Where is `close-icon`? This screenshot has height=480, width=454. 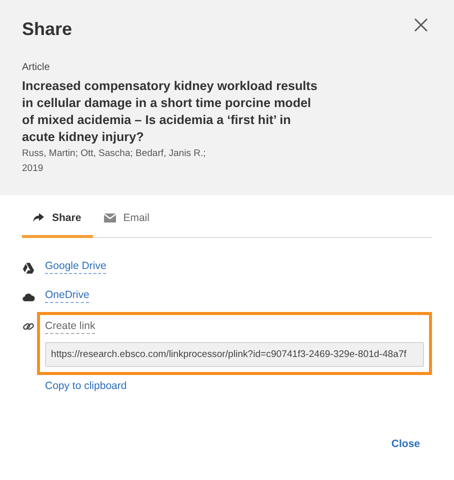 close-icon is located at coordinates (421, 25).